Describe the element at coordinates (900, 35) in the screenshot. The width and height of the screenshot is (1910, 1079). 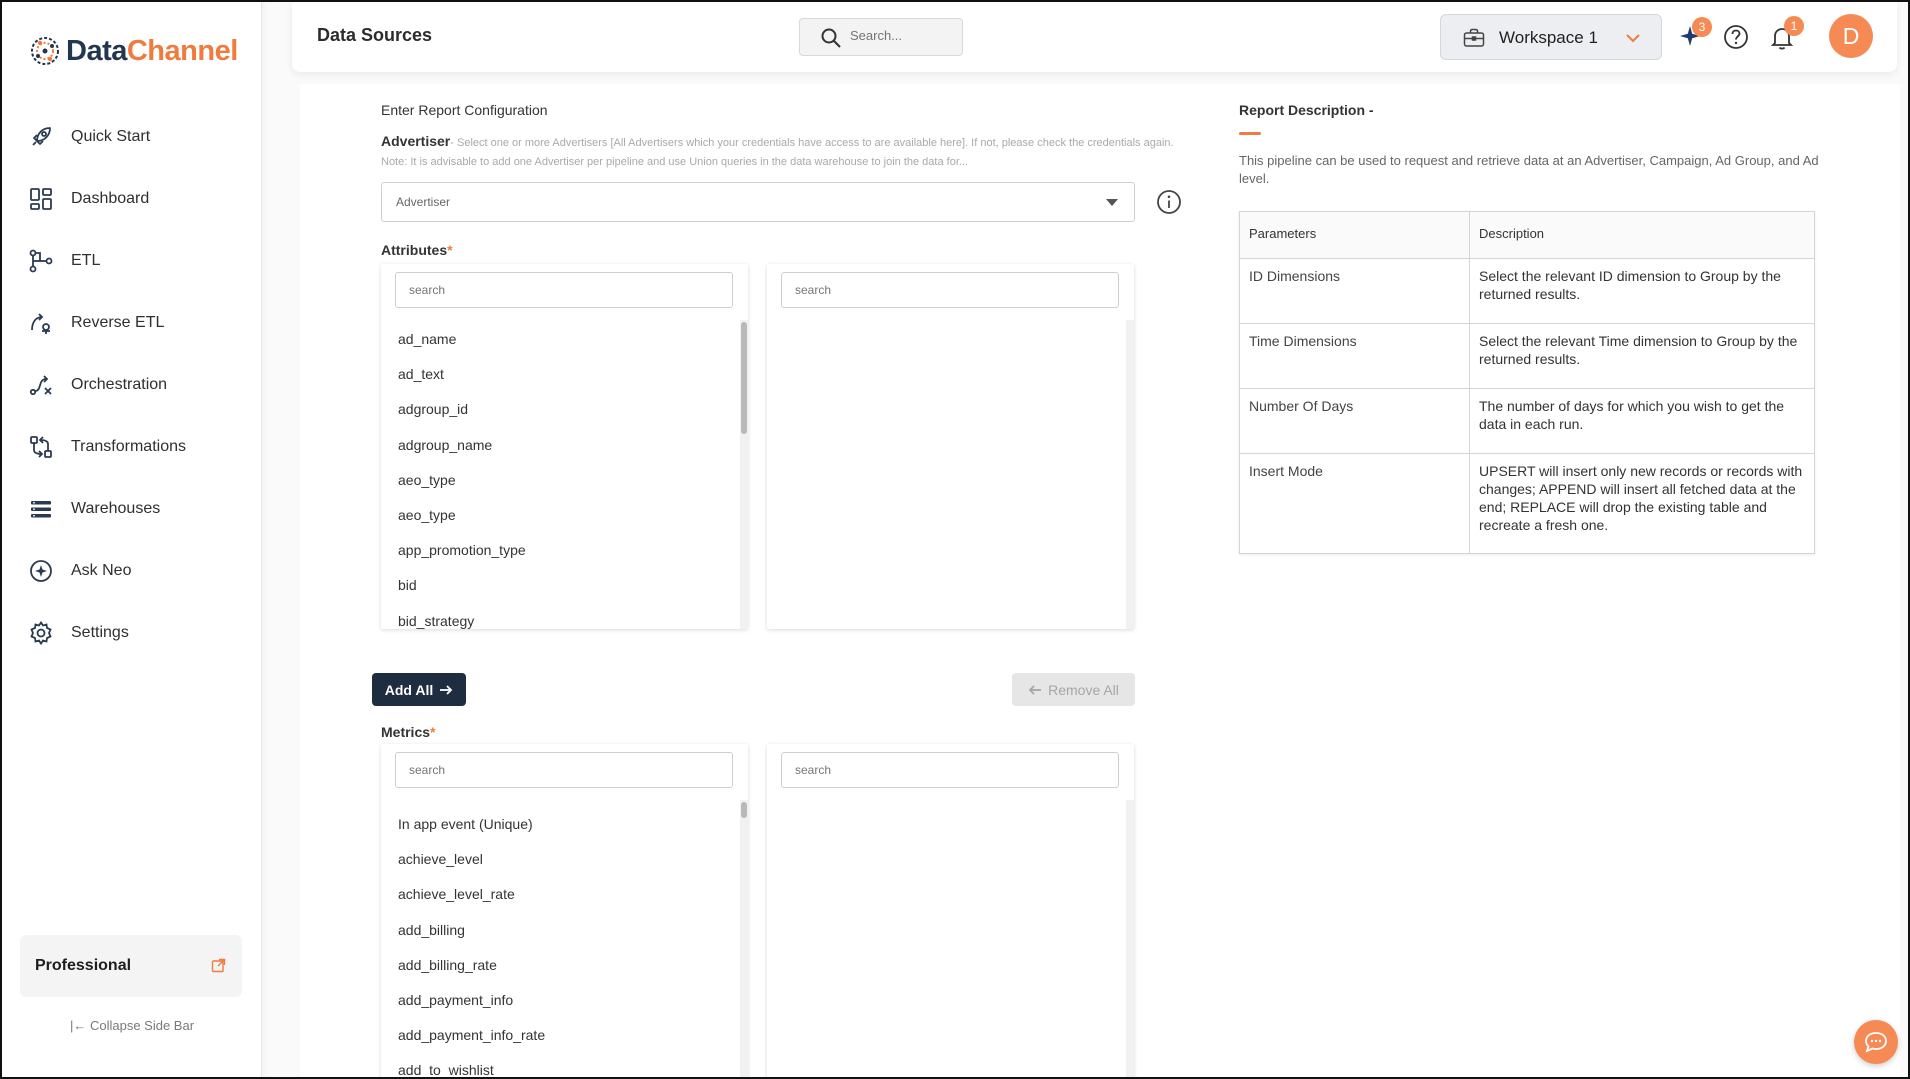
I see `search-input` at that location.